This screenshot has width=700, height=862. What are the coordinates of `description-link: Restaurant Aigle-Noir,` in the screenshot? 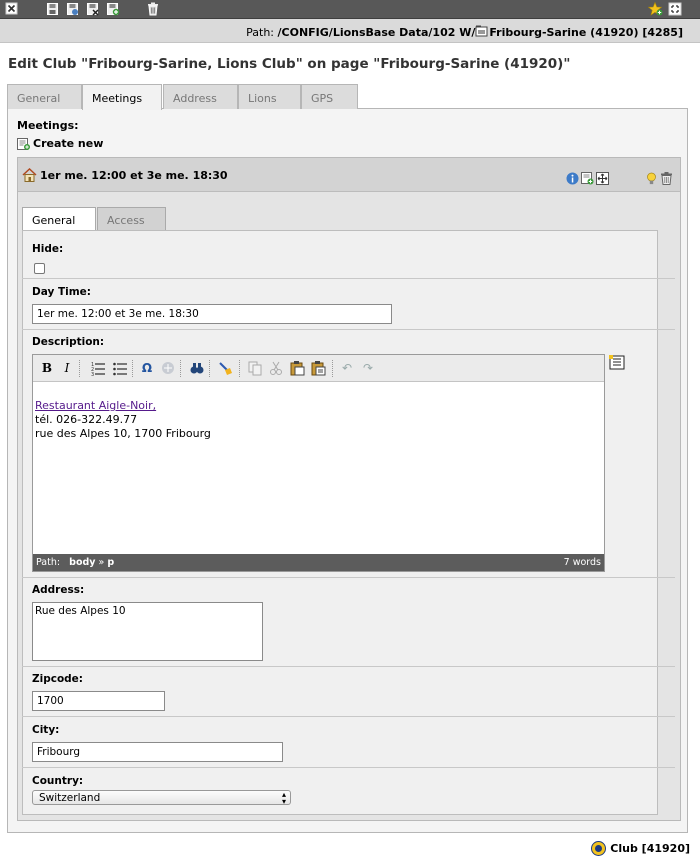 It's located at (95, 405).